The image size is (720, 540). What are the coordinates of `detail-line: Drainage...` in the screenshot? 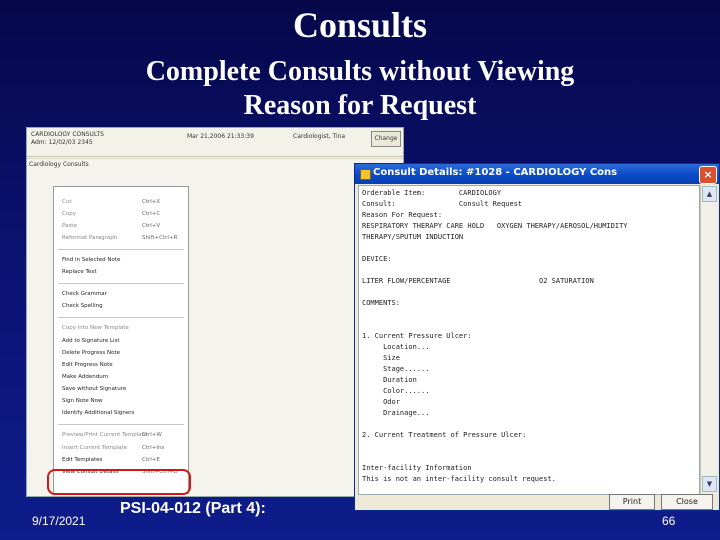 It's located at (396, 413).